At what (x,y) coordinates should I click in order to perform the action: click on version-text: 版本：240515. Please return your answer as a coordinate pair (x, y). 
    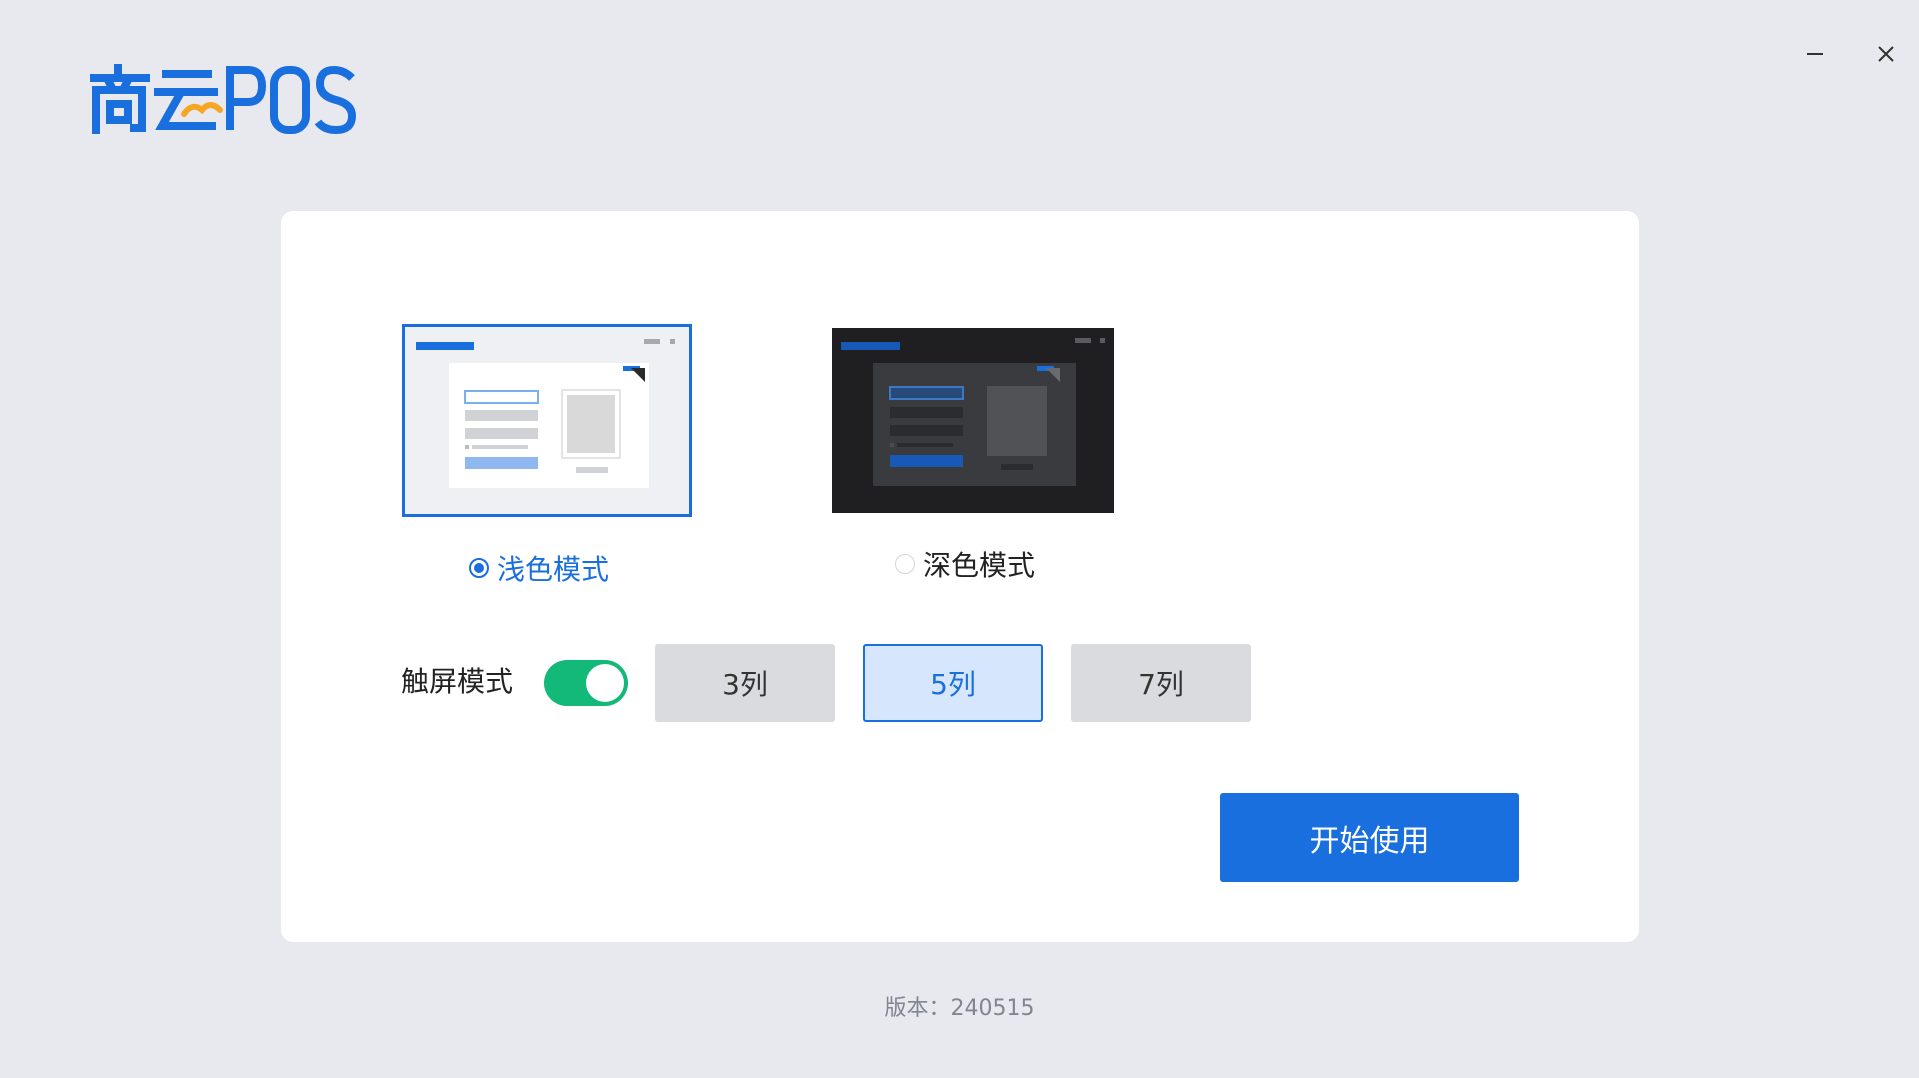
    Looking at the image, I should click on (959, 1008).